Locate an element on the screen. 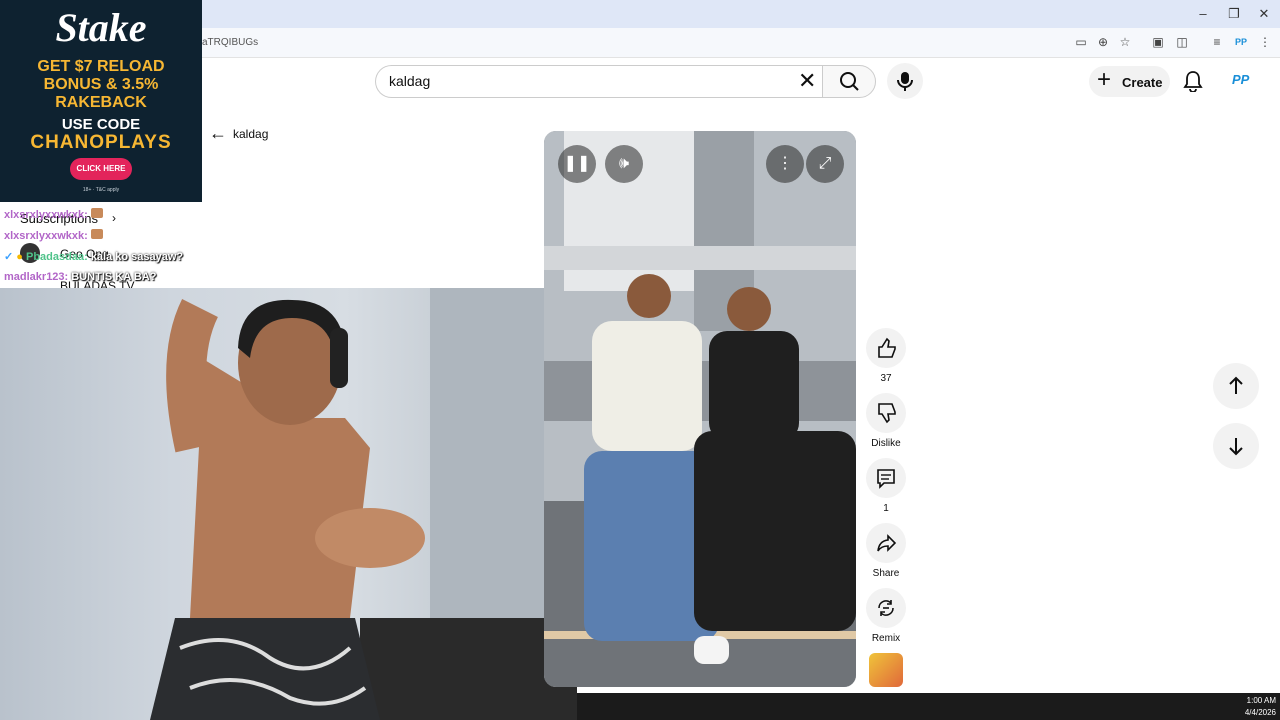 This screenshot has height=720, width=1280. remix-icon is located at coordinates (886, 608).